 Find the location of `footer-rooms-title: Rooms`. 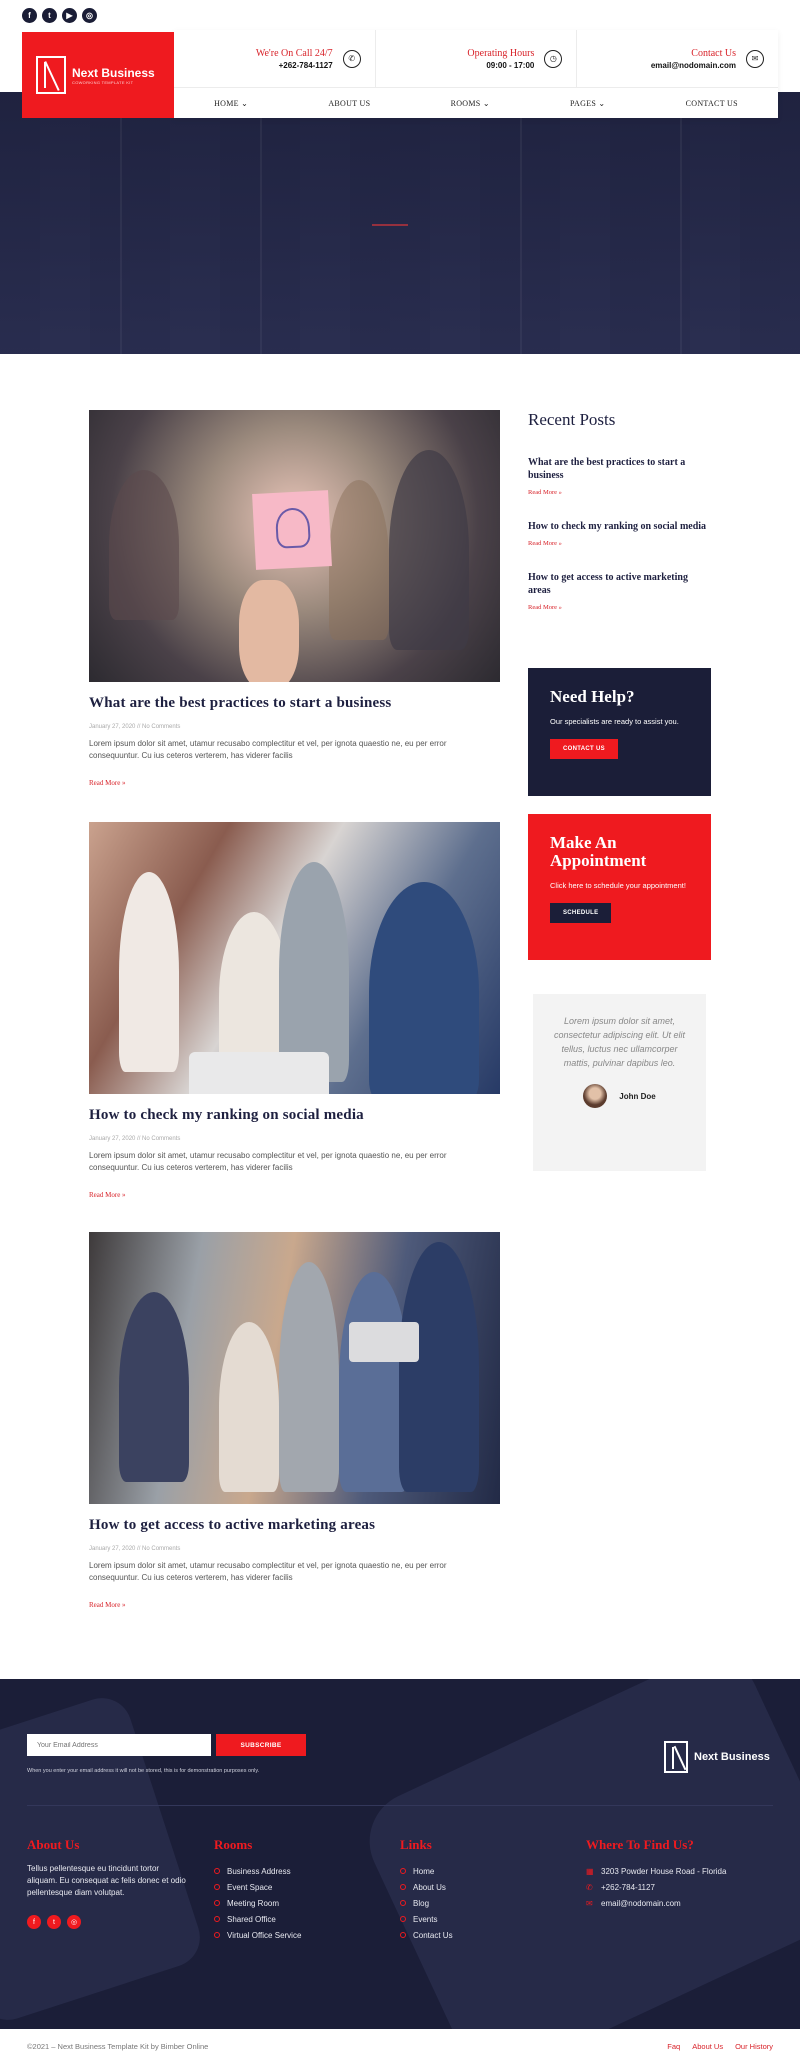

footer-rooms-title: Rooms is located at coordinates (233, 1844).